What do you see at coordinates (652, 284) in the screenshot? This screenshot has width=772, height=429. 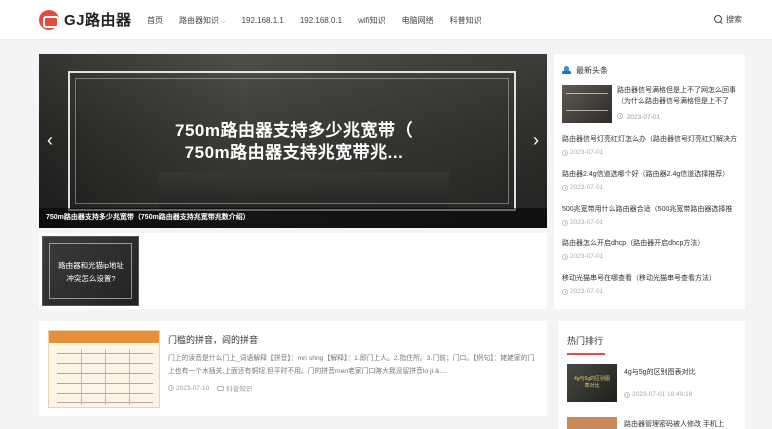 I see `list-item: 移动光猫串号在哪查看（移动光猫串号查看方法） 2023-07-01` at bounding box center [652, 284].